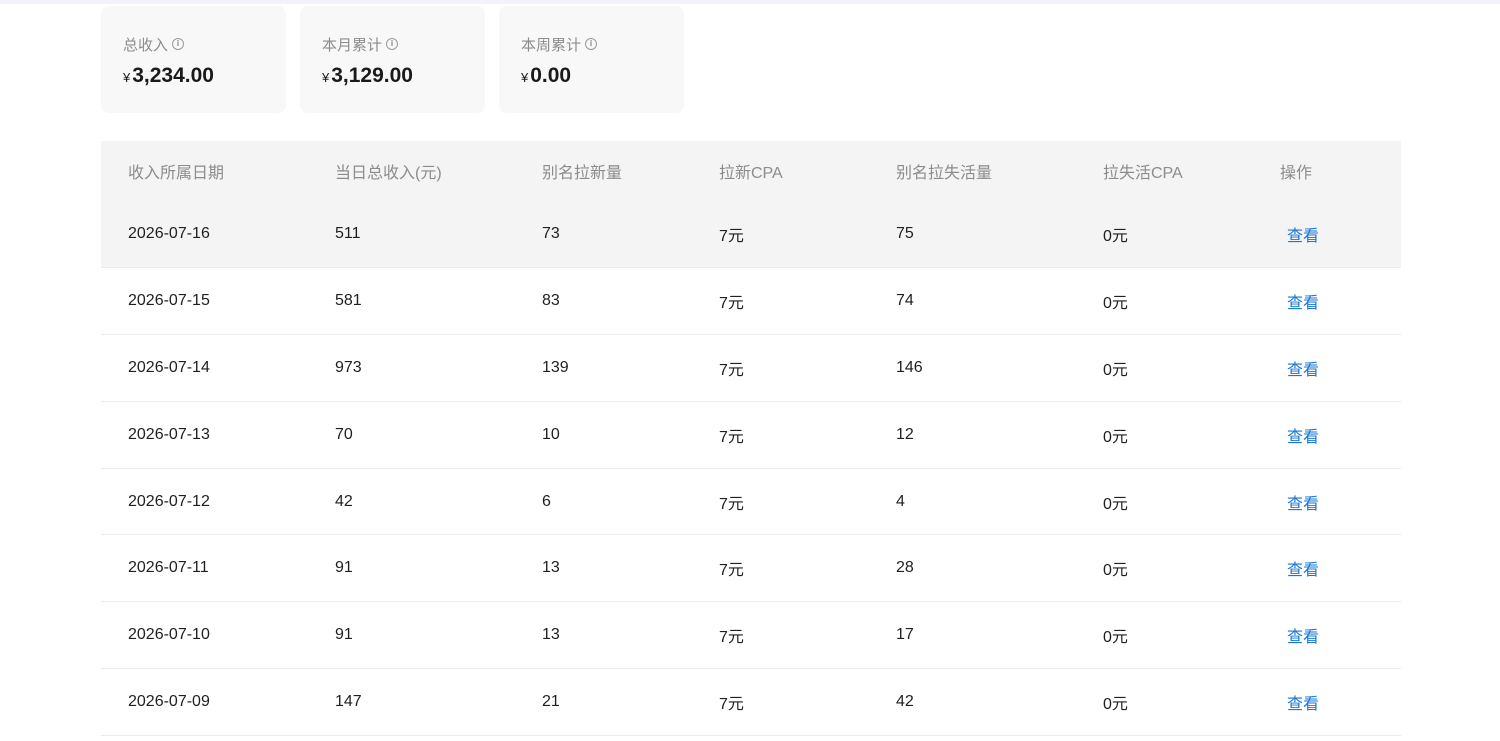 The image size is (1500, 741). What do you see at coordinates (555, 367) in the screenshot?
I see `cell-new-count: 139` at bounding box center [555, 367].